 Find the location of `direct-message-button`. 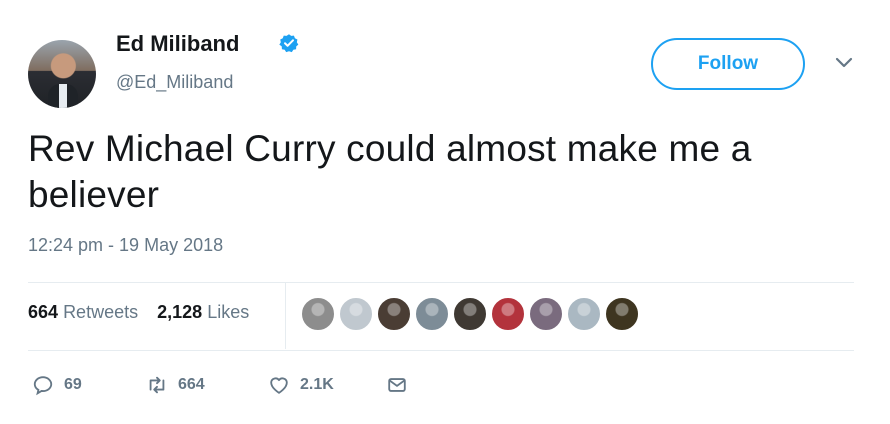

direct-message-button is located at coordinates (402, 385).